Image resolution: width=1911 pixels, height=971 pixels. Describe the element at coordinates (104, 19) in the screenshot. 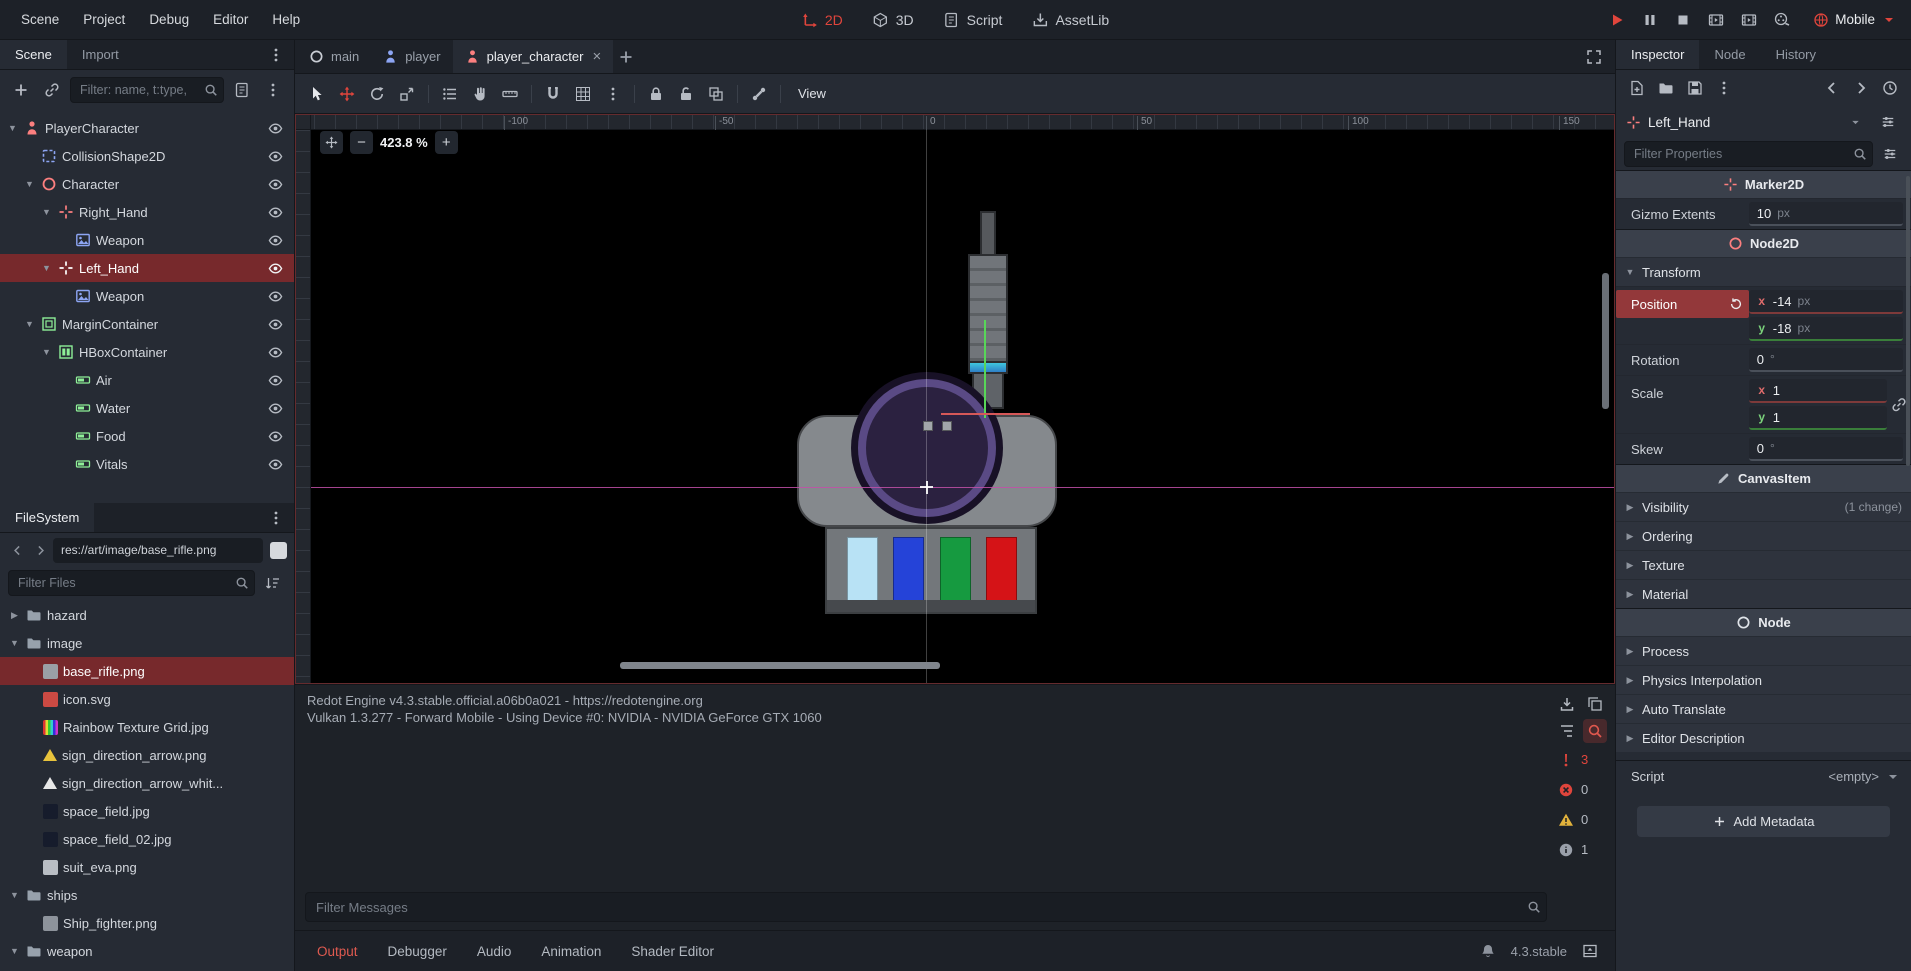

I see `menu-project: Project` at that location.